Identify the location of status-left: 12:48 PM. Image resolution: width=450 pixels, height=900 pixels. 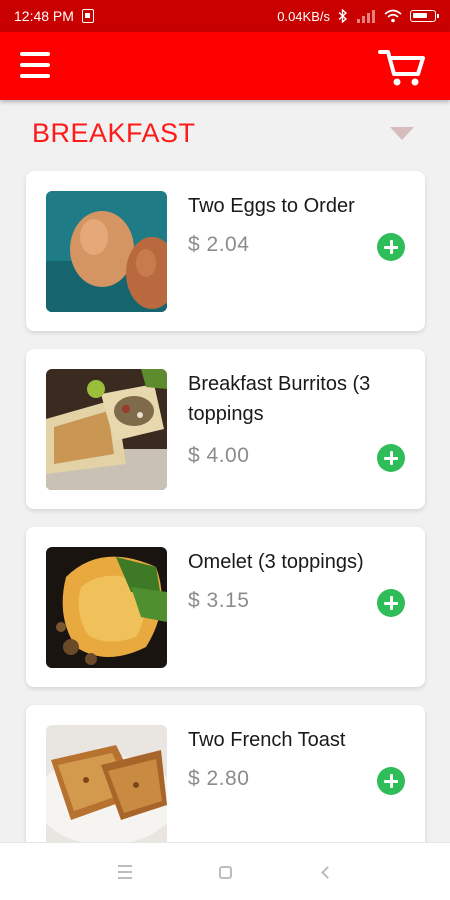
(54, 16).